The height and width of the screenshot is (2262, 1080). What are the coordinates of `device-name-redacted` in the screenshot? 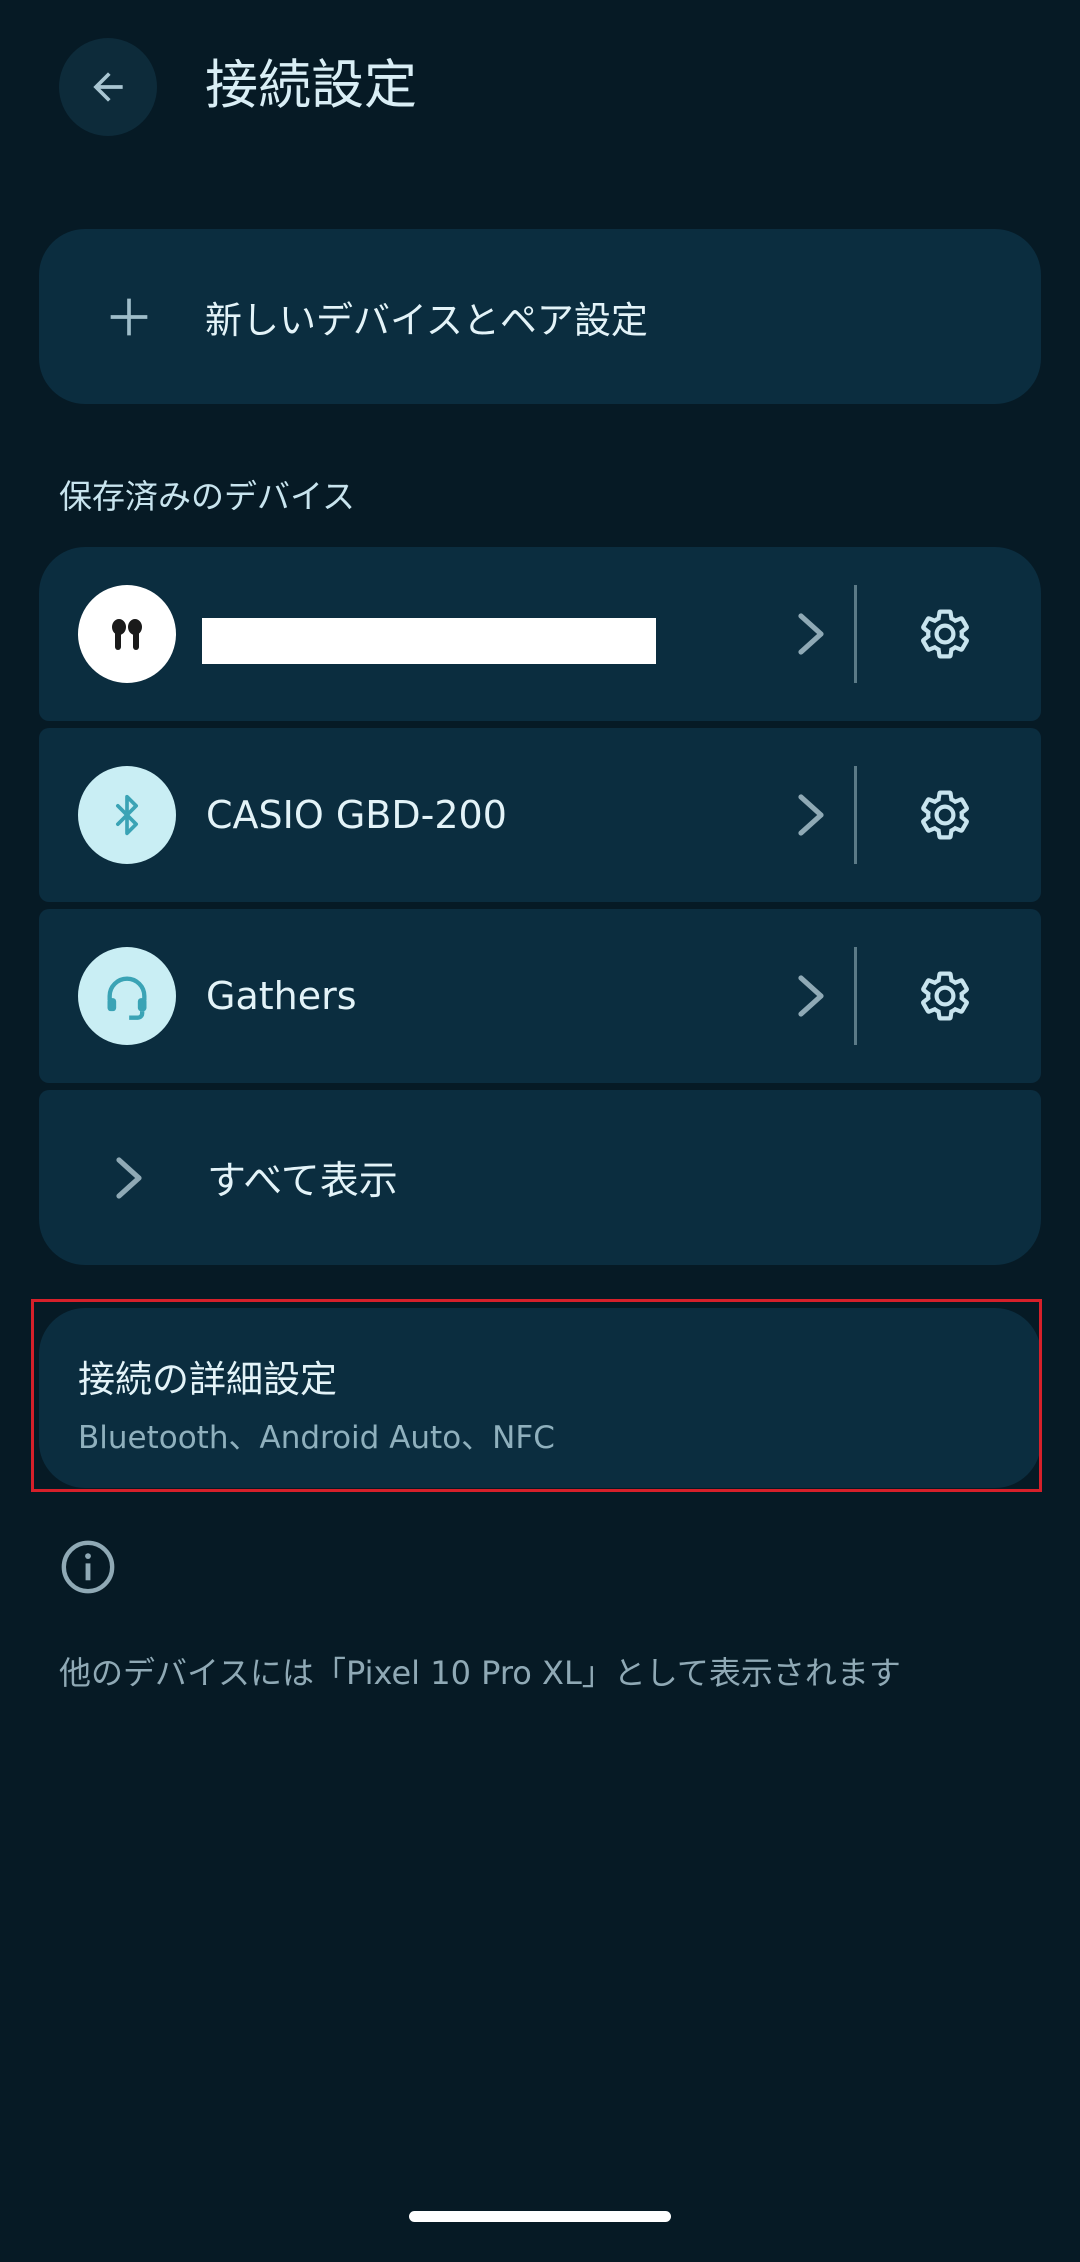 It's located at (429, 641).